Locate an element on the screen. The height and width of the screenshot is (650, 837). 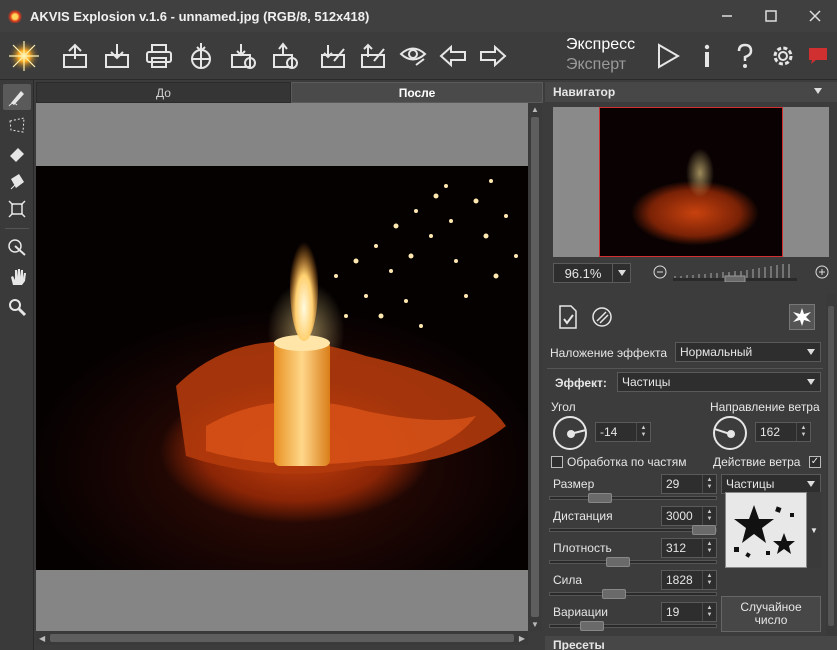
selection-tool is located at coordinates (17, 125).